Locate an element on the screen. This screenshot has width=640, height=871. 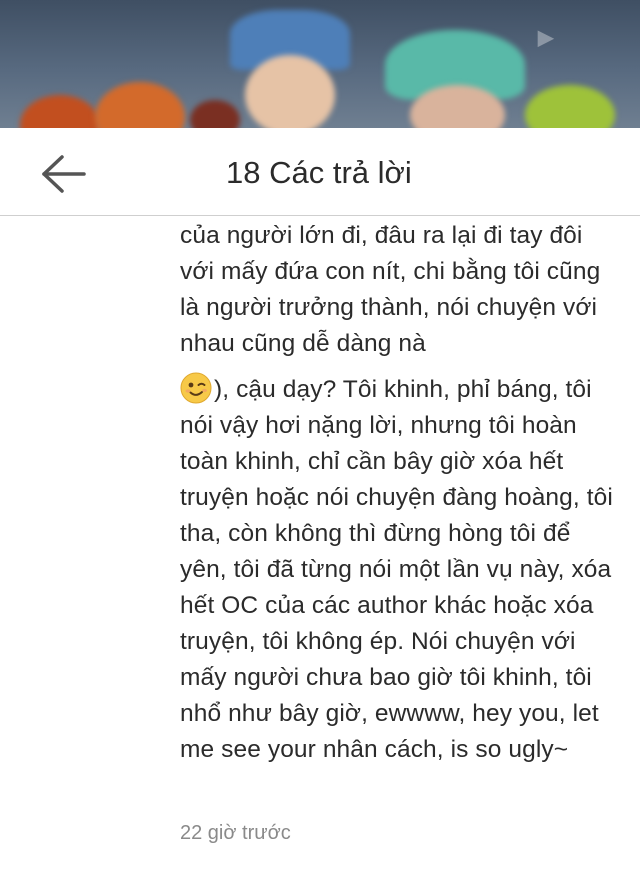
character-hair-green is located at coordinates (570, 106).